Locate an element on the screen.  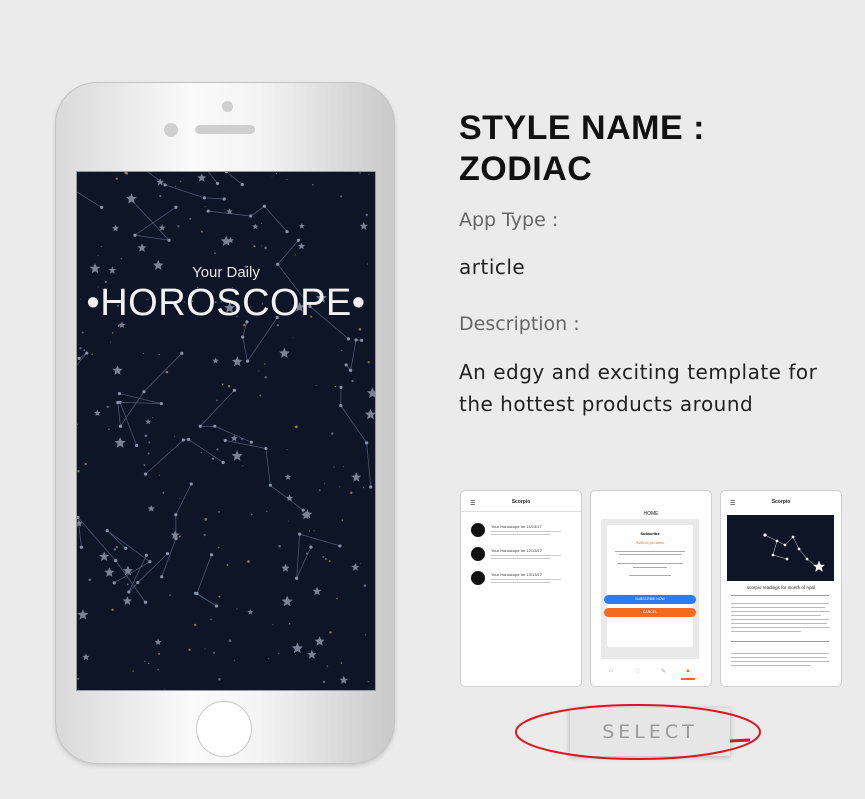
wrench-icon: ✎ is located at coordinates (664, 672).